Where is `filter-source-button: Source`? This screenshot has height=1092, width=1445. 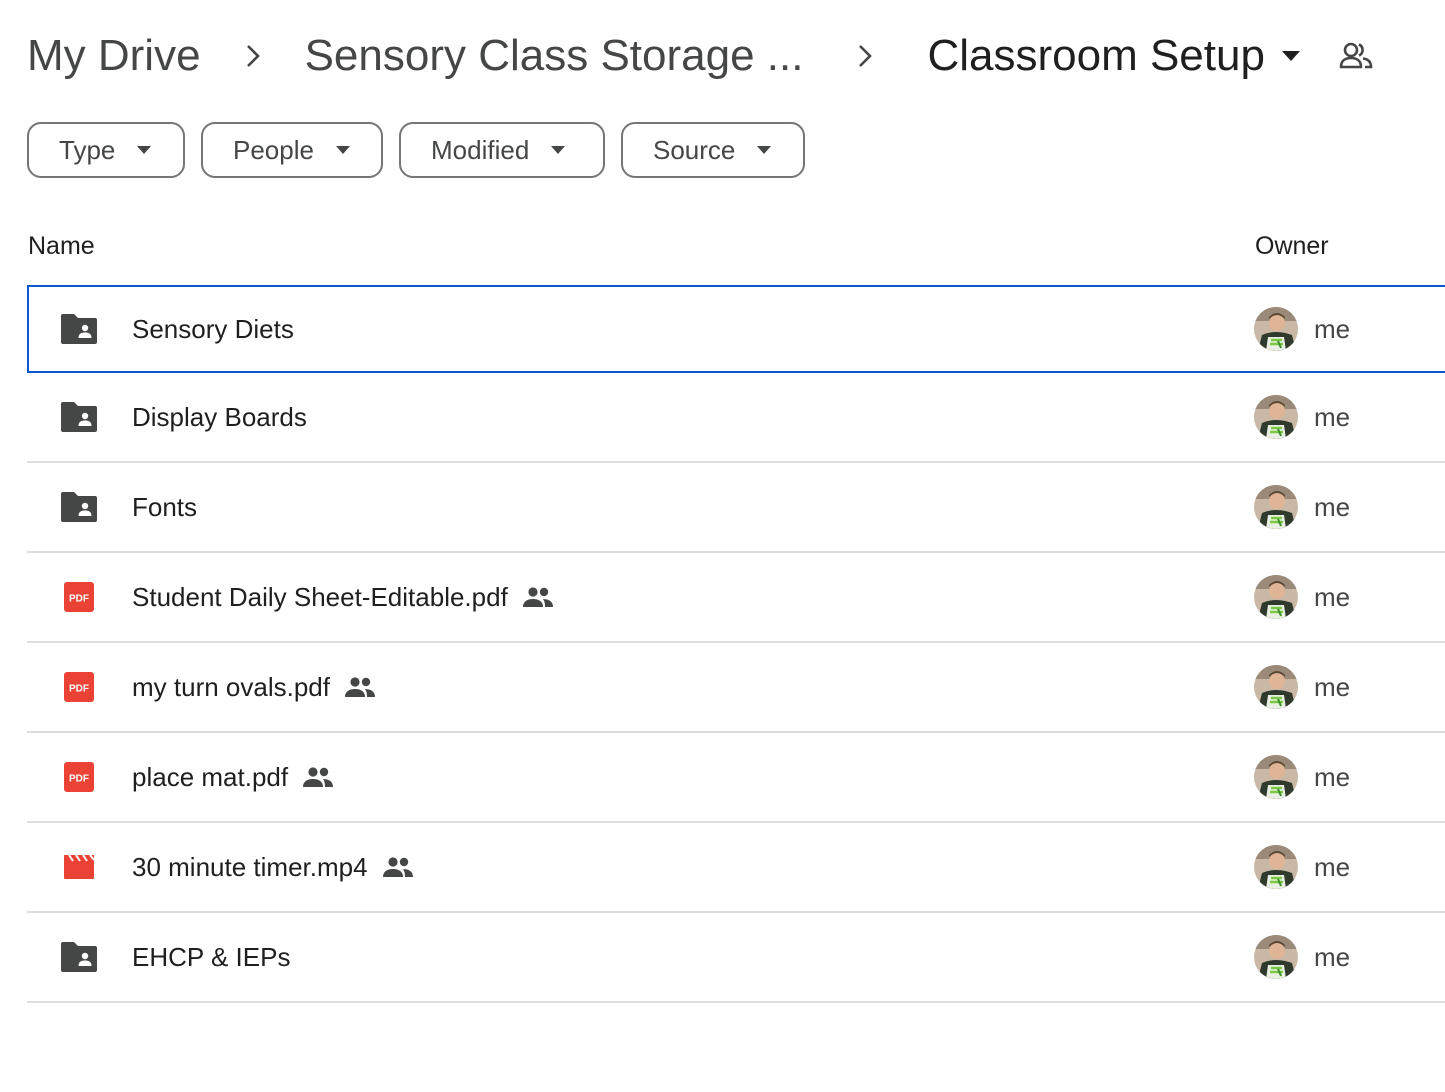
filter-source-button: Source is located at coordinates (713, 150).